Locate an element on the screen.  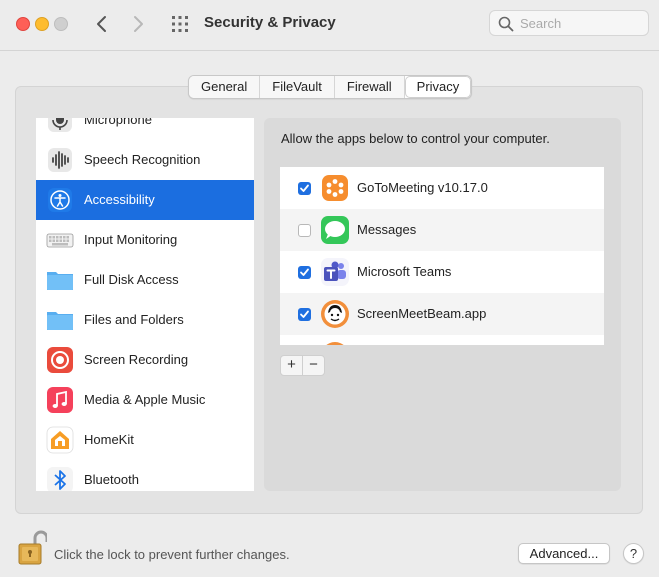
teams-icon is located at coordinates (335, 272).